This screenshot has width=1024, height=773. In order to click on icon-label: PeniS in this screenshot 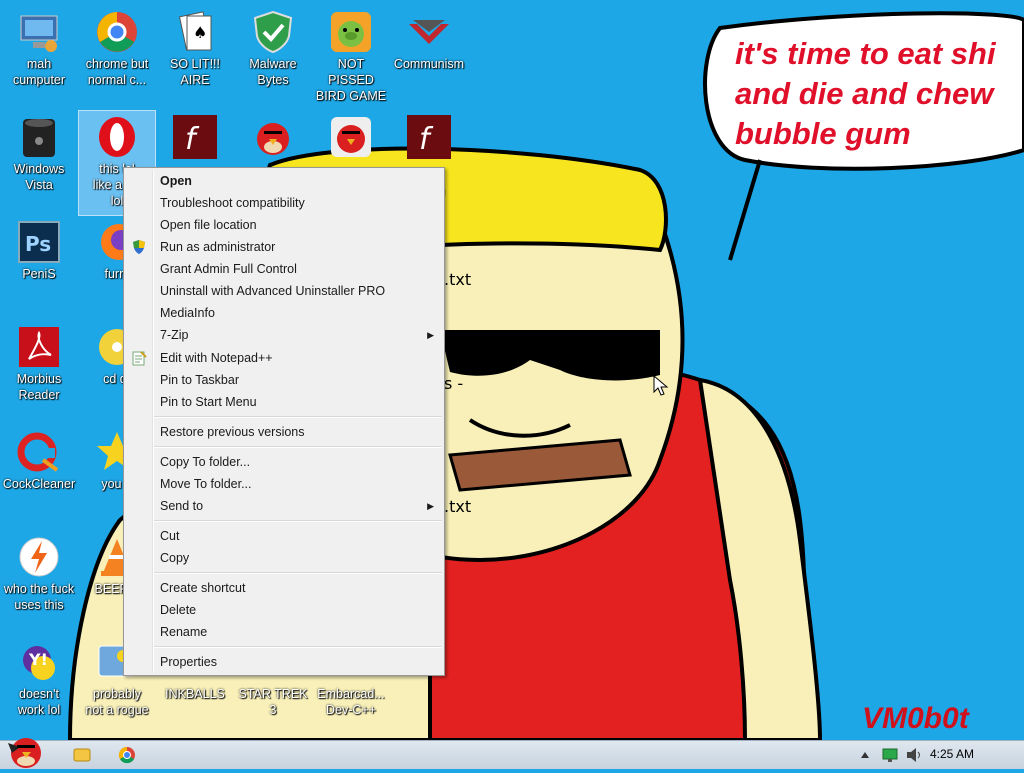, I will do `click(39, 274)`.